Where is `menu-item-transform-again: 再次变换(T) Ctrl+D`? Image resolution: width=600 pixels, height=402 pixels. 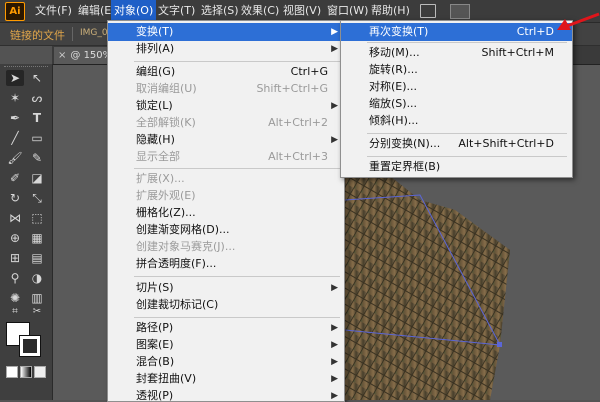 menu-item-transform-again: 再次变换(T) Ctrl+D is located at coordinates (456, 32).